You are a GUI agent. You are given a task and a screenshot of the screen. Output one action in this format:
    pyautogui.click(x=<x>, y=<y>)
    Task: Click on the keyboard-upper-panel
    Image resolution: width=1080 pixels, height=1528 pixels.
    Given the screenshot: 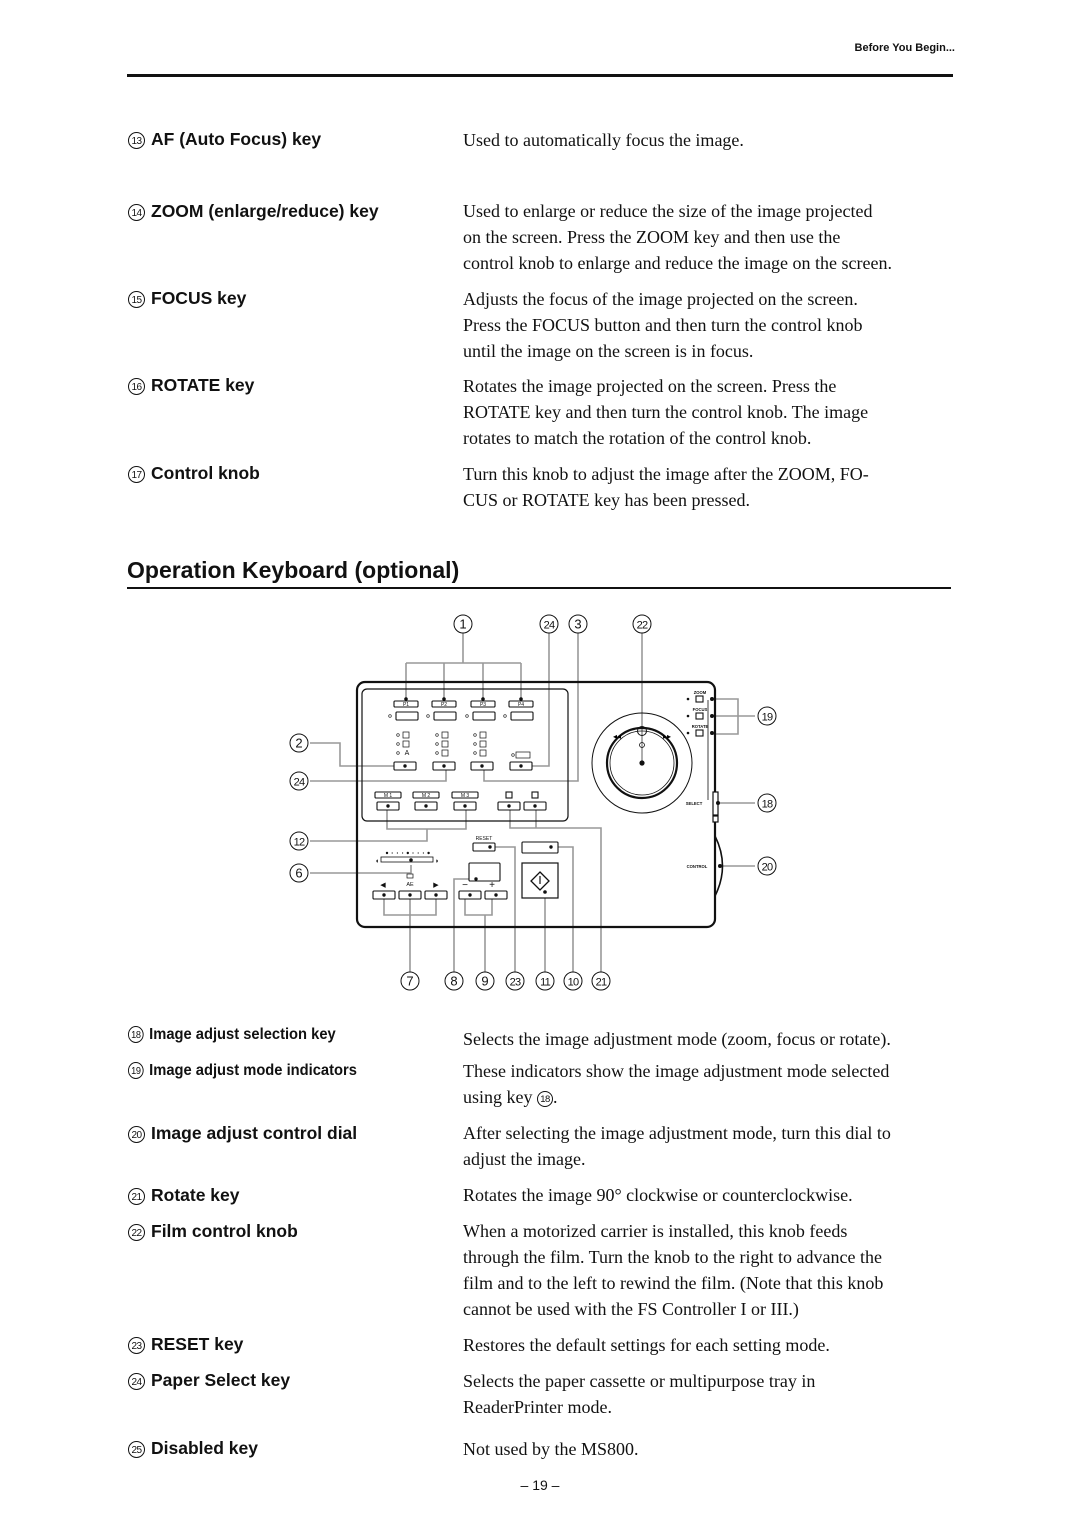 What is the action you would take?
    pyautogui.click(x=465, y=755)
    